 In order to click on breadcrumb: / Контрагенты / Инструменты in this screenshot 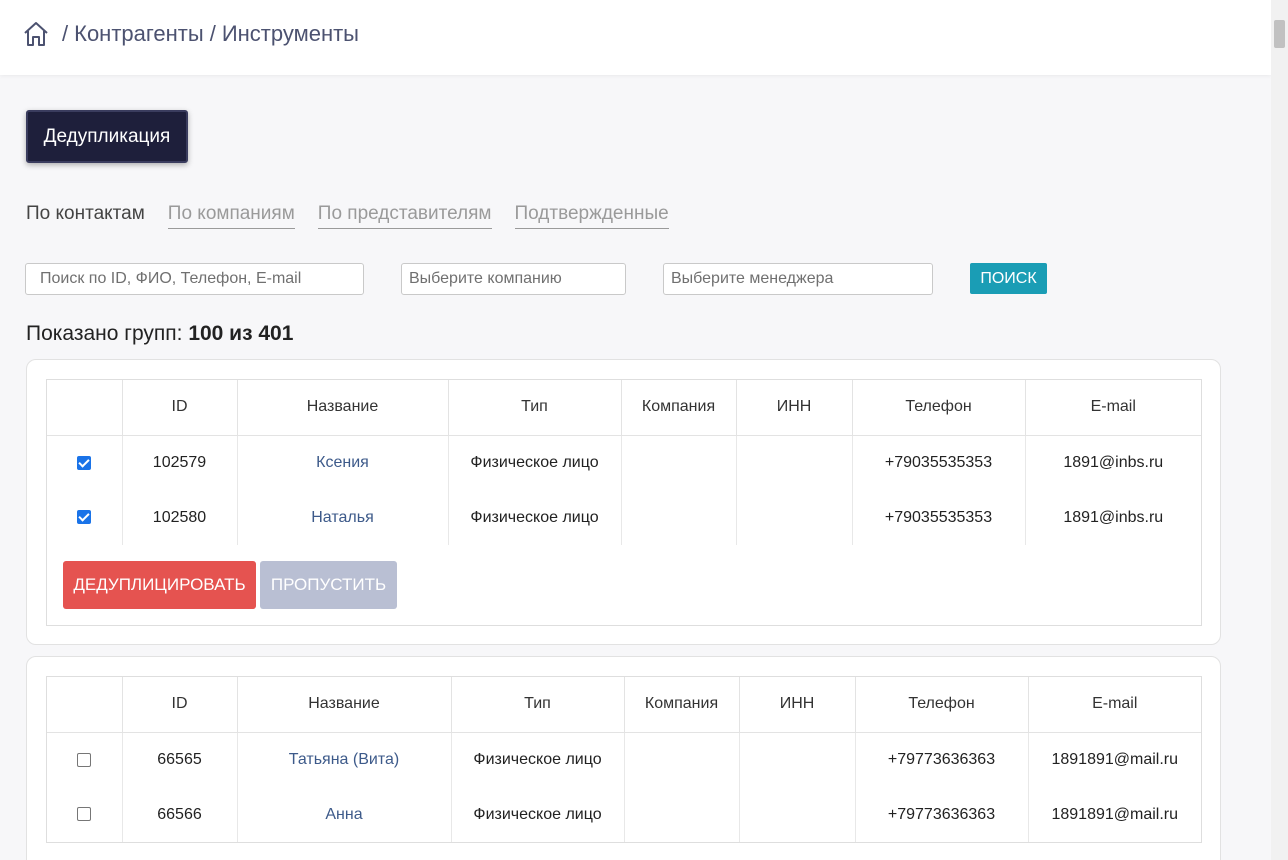, I will do `click(190, 34)`.